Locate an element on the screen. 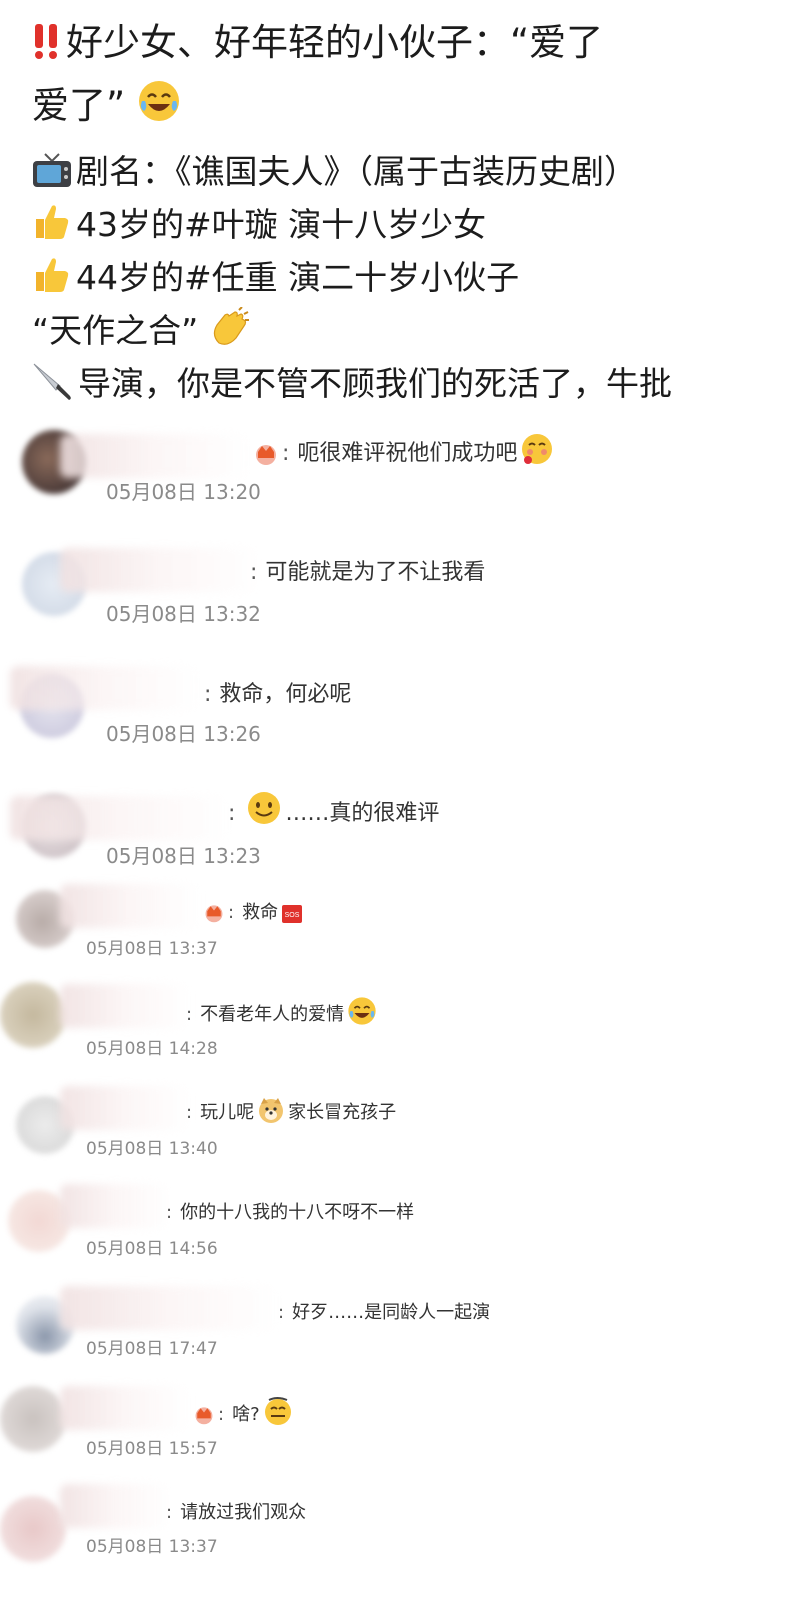 This screenshot has width=800, height=1604. comment-body: 呃很难评祝他们成功吧 is located at coordinates (407, 453).